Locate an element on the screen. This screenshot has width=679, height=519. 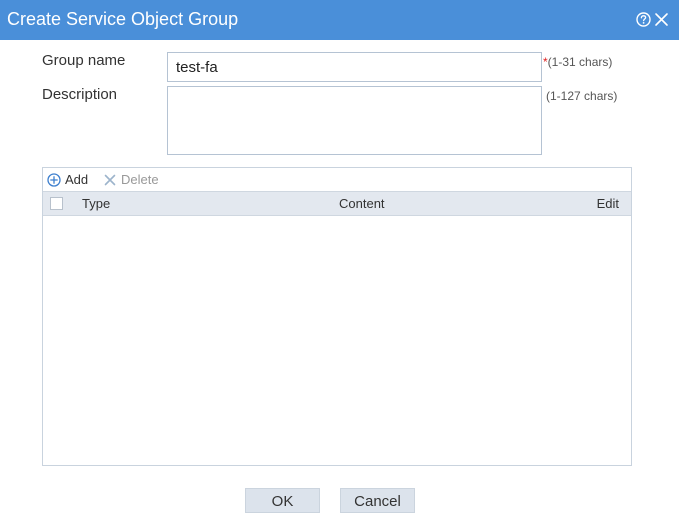
description-length-hint: (1-127 chars) is located at coordinates (582, 96).